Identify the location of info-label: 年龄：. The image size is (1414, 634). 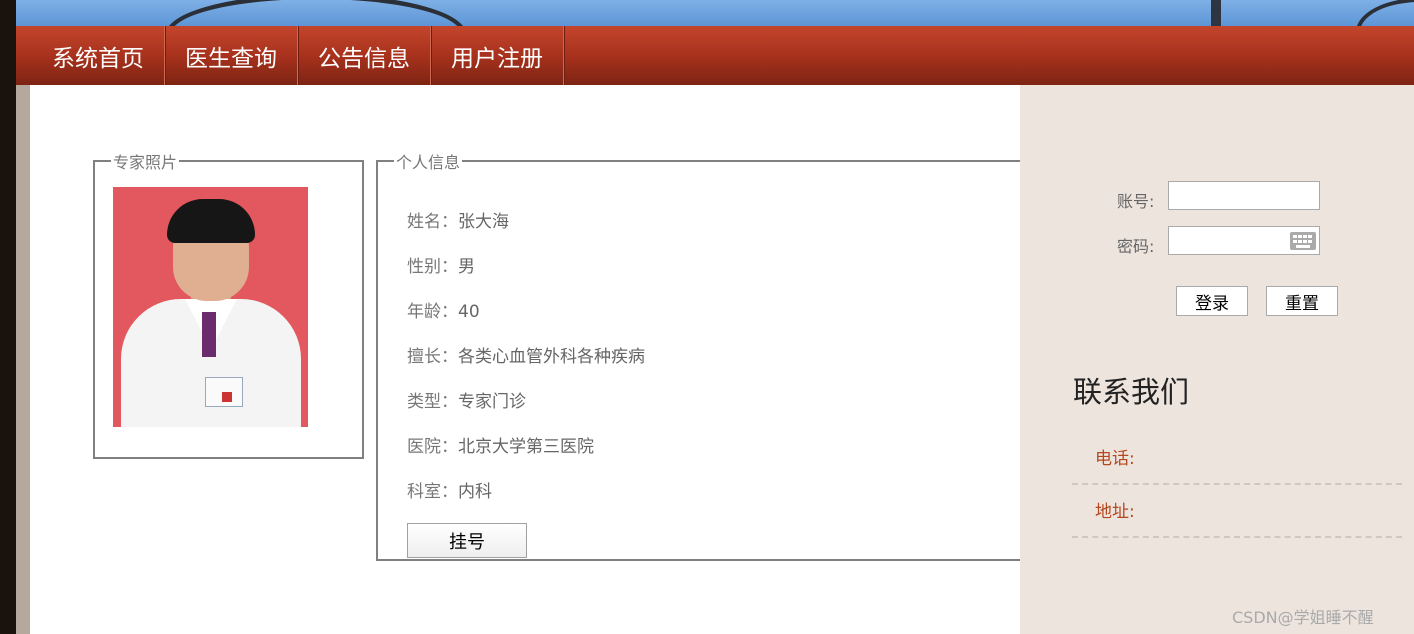
(432, 312).